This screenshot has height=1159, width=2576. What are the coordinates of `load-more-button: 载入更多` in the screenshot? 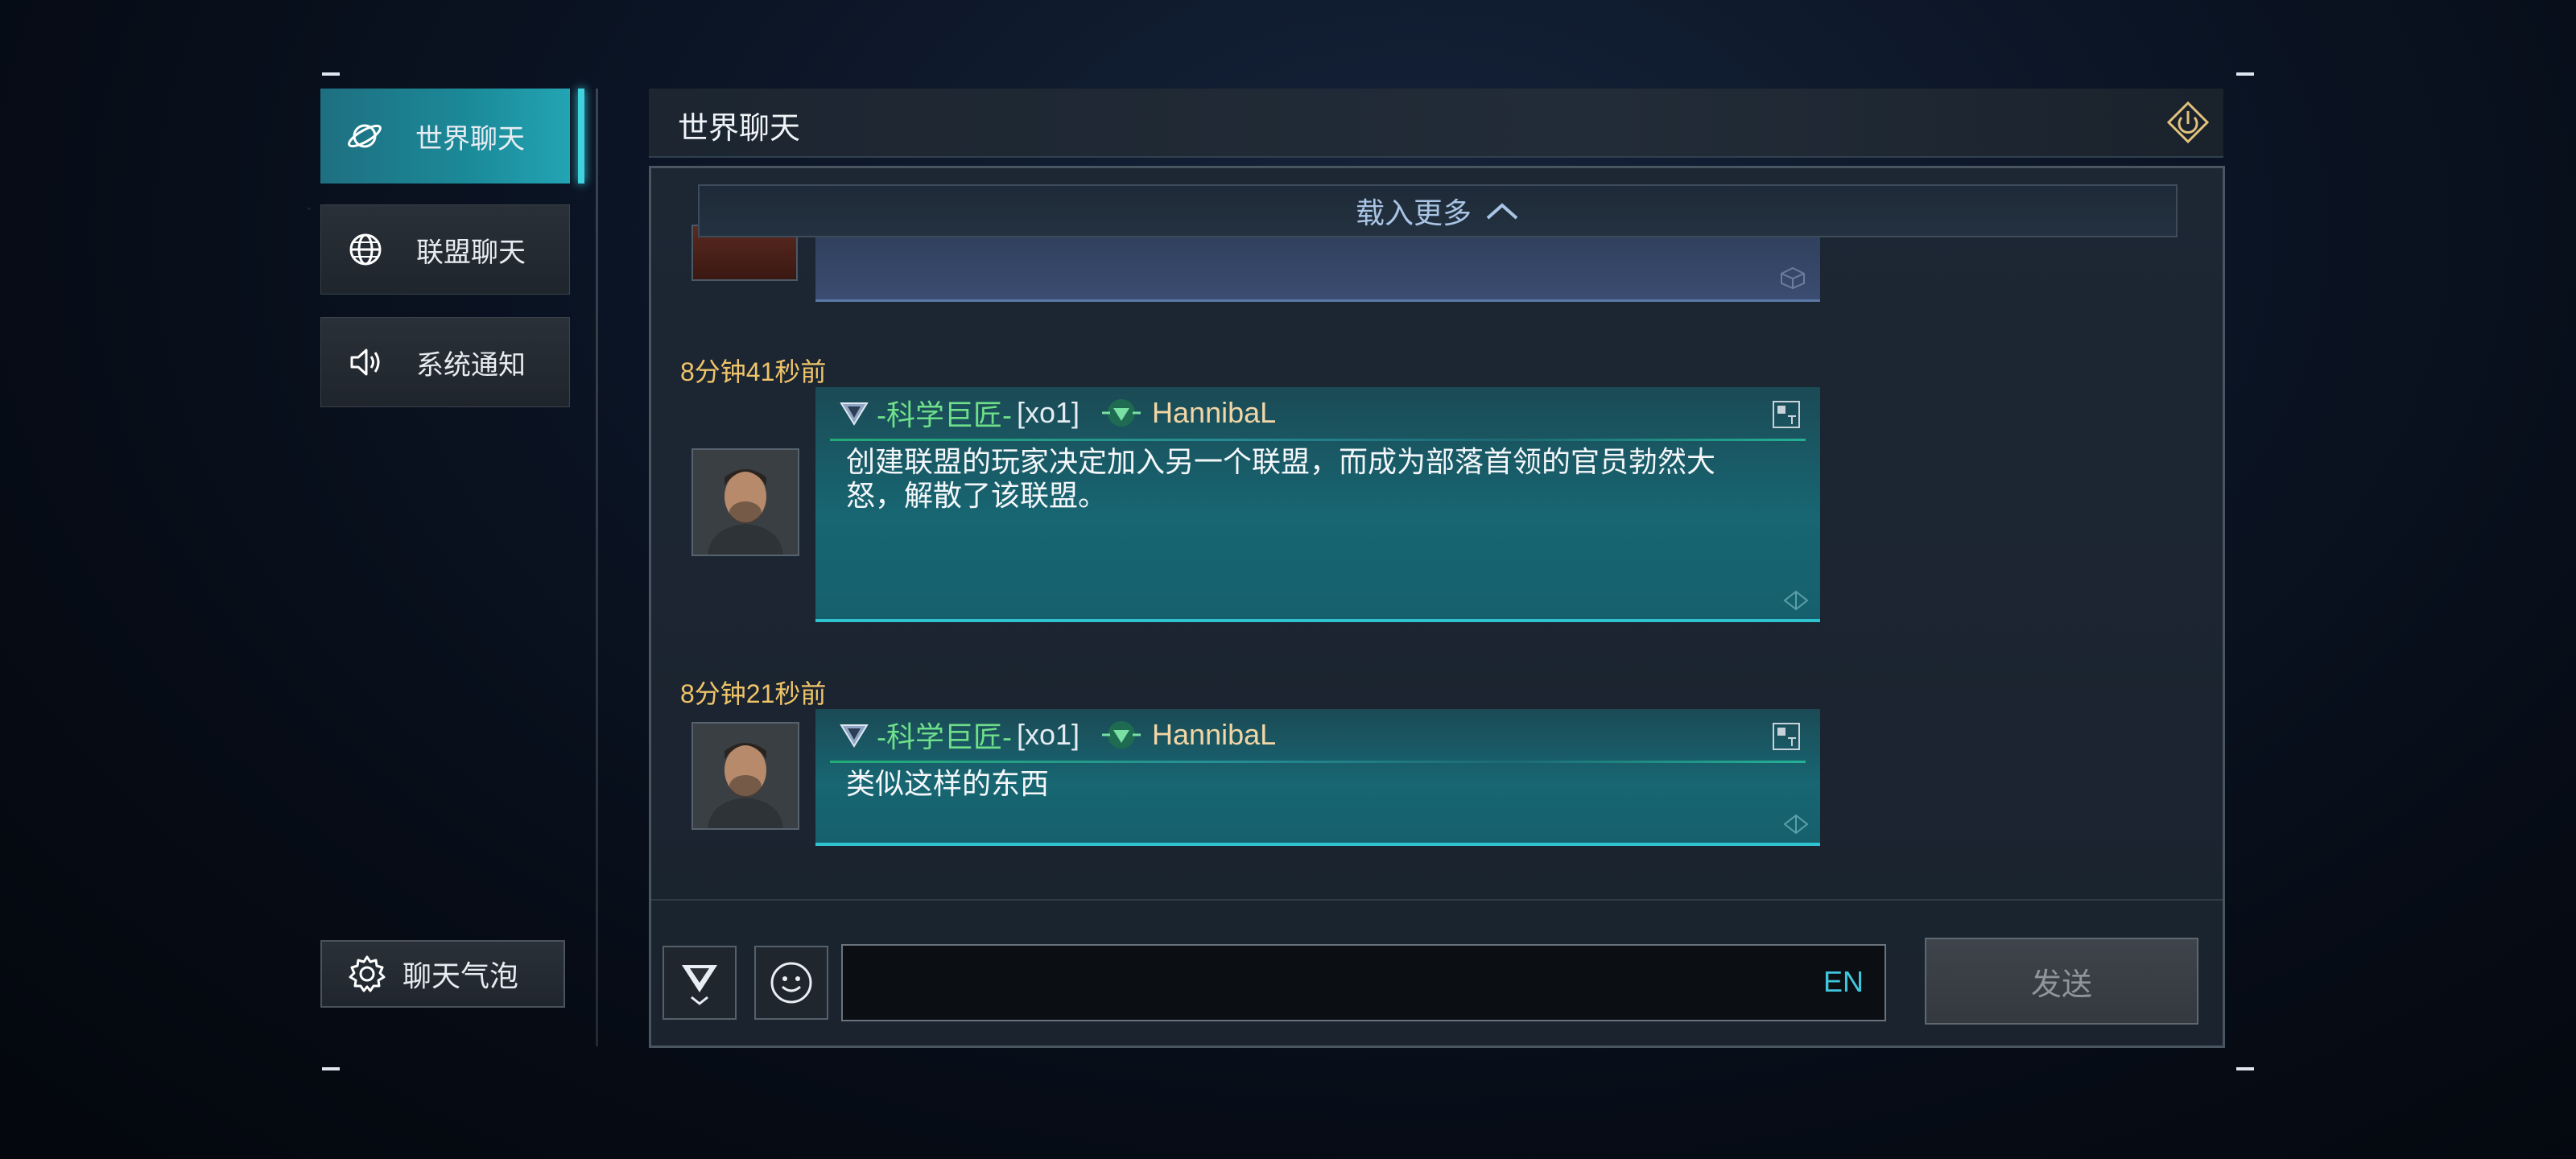 It's located at (1438, 210).